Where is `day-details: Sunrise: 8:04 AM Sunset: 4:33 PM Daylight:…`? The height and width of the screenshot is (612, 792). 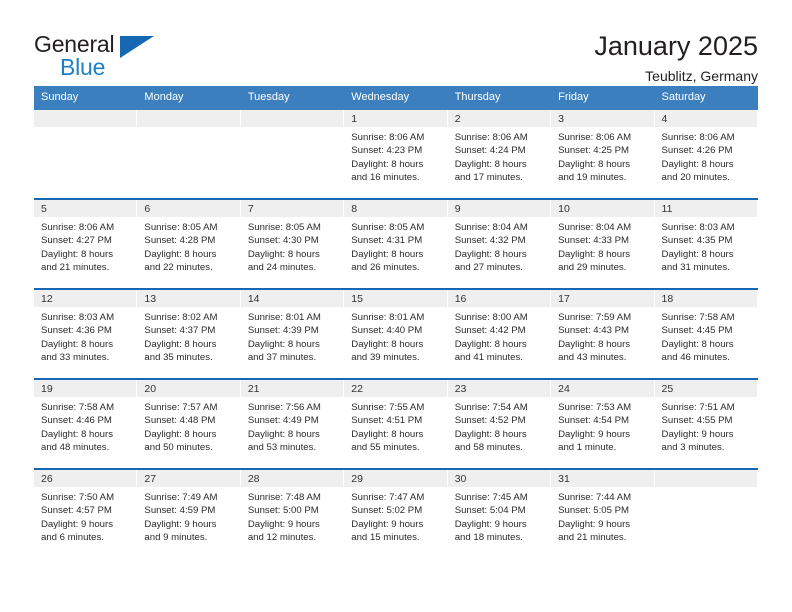 day-details: Sunrise: 8:04 AM Sunset: 4:33 PM Daylight:… is located at coordinates (602, 246).